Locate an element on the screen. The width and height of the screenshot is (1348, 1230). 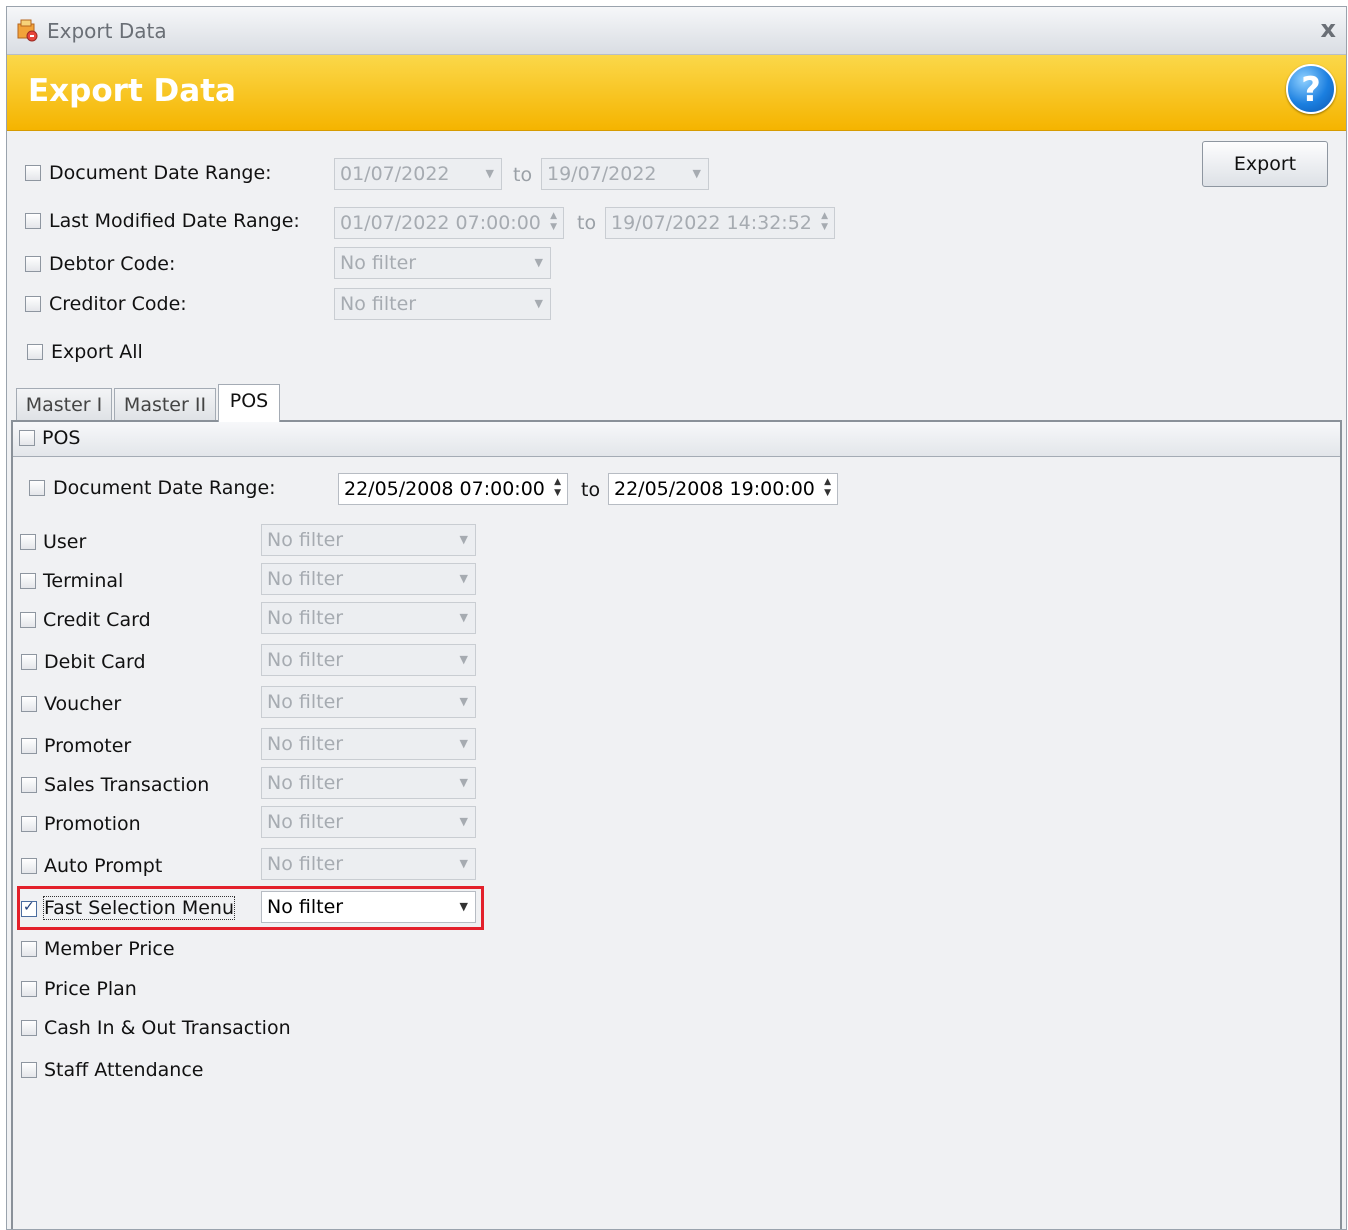
terminal-select: No filter ▼ is located at coordinates (368, 579).